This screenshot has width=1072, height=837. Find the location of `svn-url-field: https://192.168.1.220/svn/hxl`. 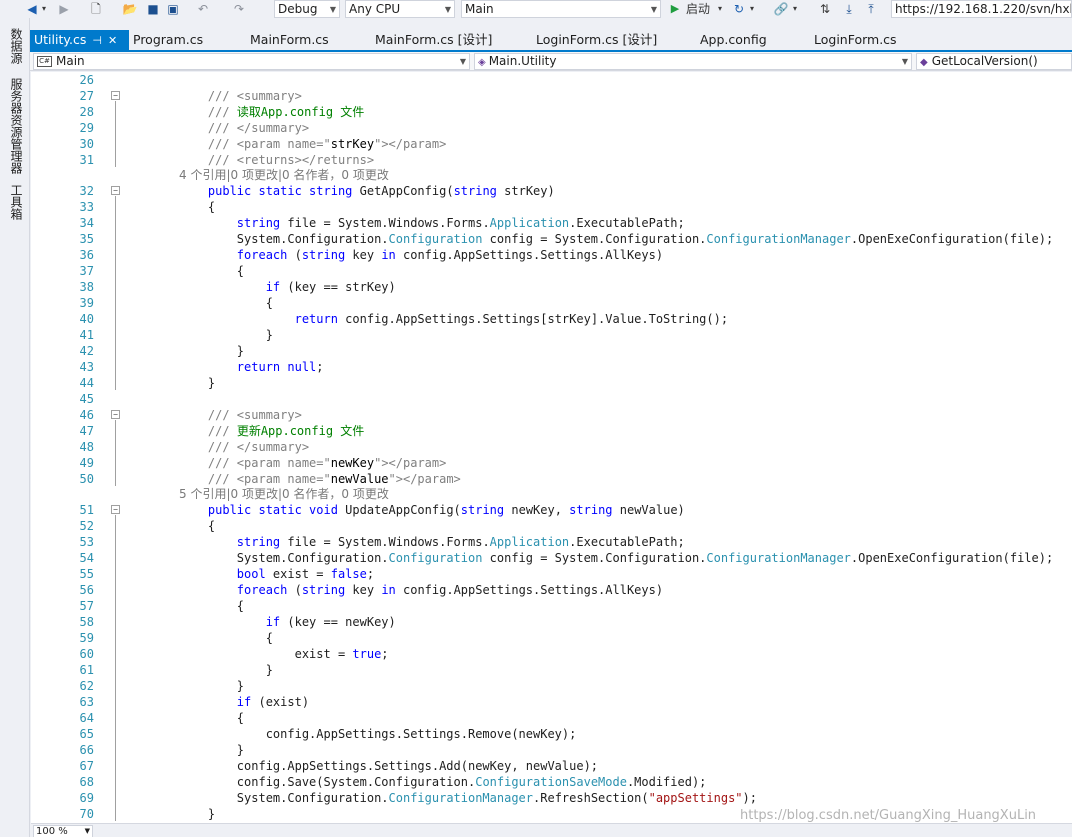

svn-url-field: https://192.168.1.220/svn/hxl is located at coordinates (981, 9).